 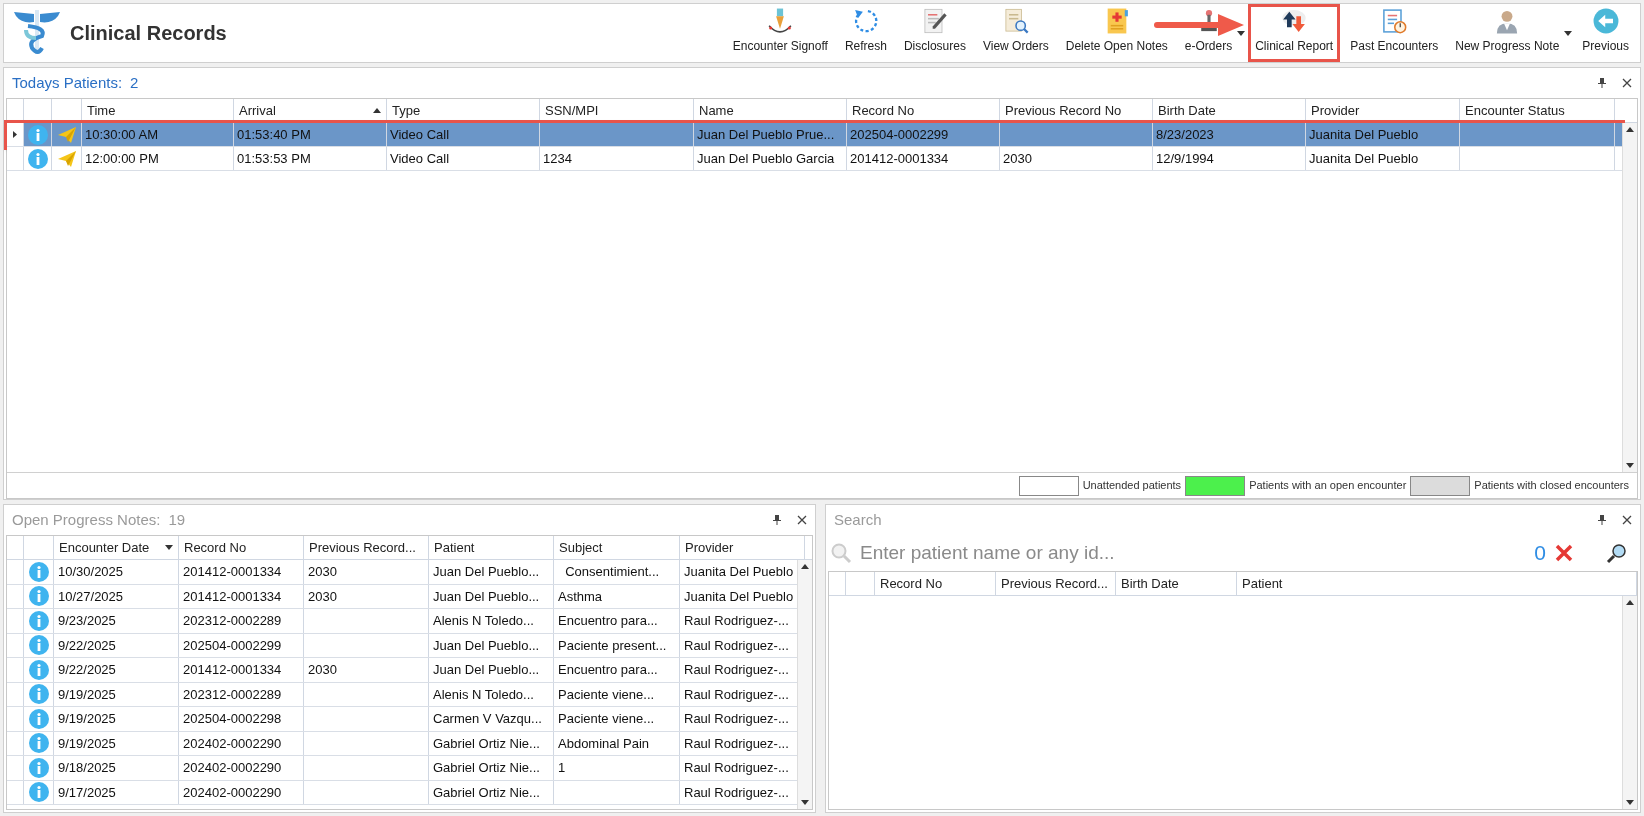 What do you see at coordinates (1132, 486) in the screenshot?
I see `legend-label: Unattended patients` at bounding box center [1132, 486].